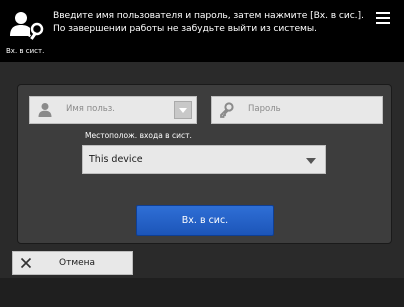  I want to click on username-field: Имя польз., so click(113, 110).